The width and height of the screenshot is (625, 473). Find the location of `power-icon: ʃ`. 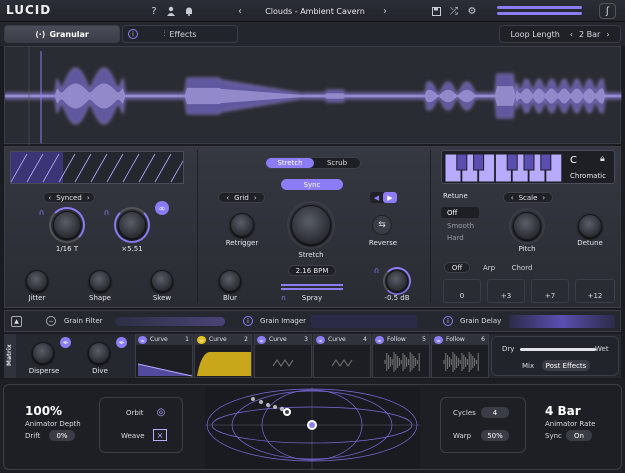

power-icon: ʃ is located at coordinates (607, 11).